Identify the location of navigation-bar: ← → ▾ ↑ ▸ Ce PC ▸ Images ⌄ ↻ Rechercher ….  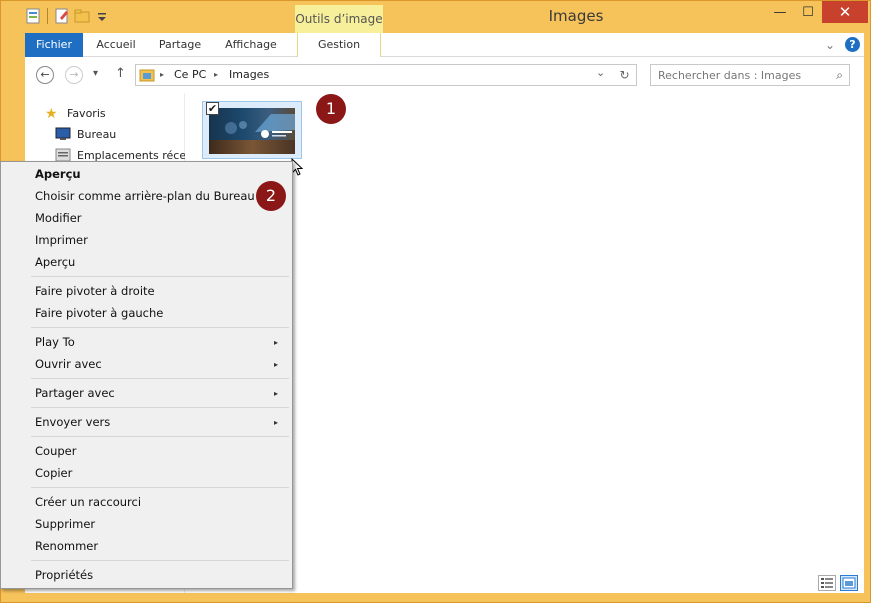
(444, 75).